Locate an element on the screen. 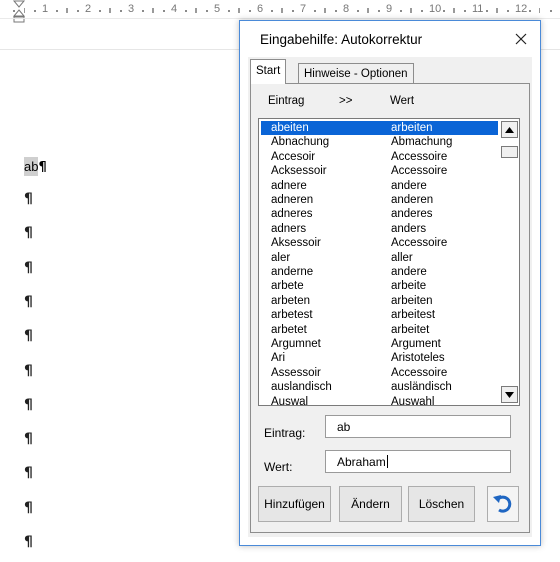  list-item-entry: adnere is located at coordinates (289, 185).